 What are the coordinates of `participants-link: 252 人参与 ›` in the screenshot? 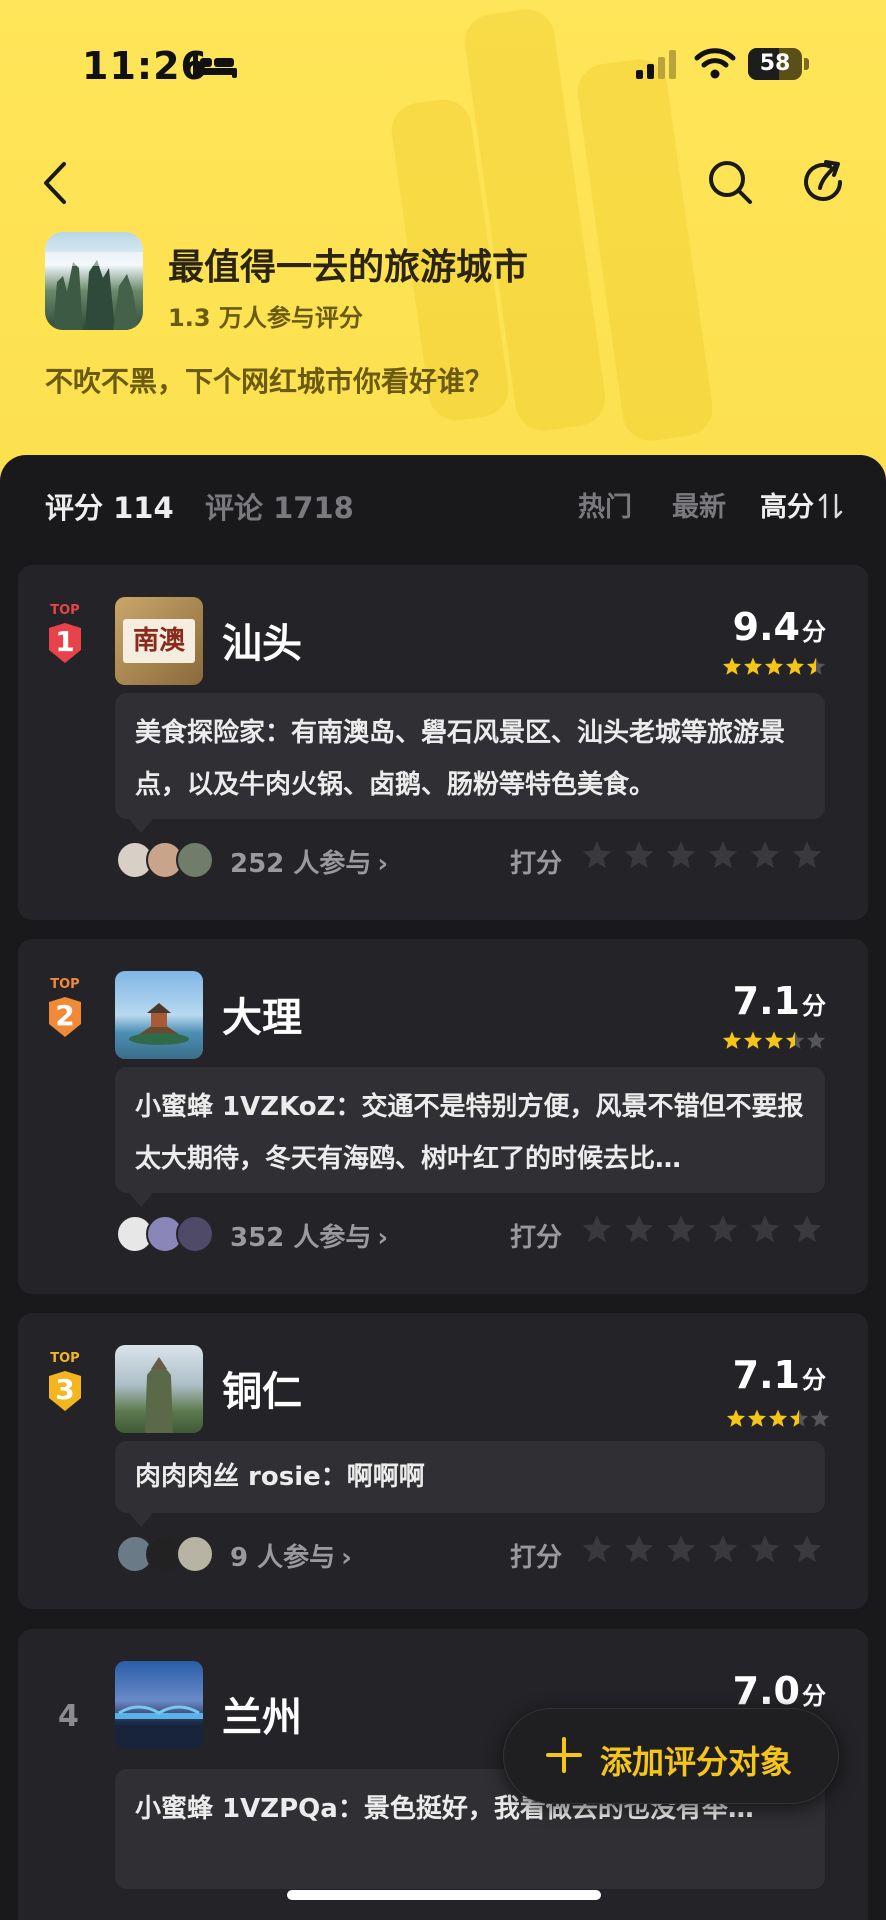 It's located at (309, 861).